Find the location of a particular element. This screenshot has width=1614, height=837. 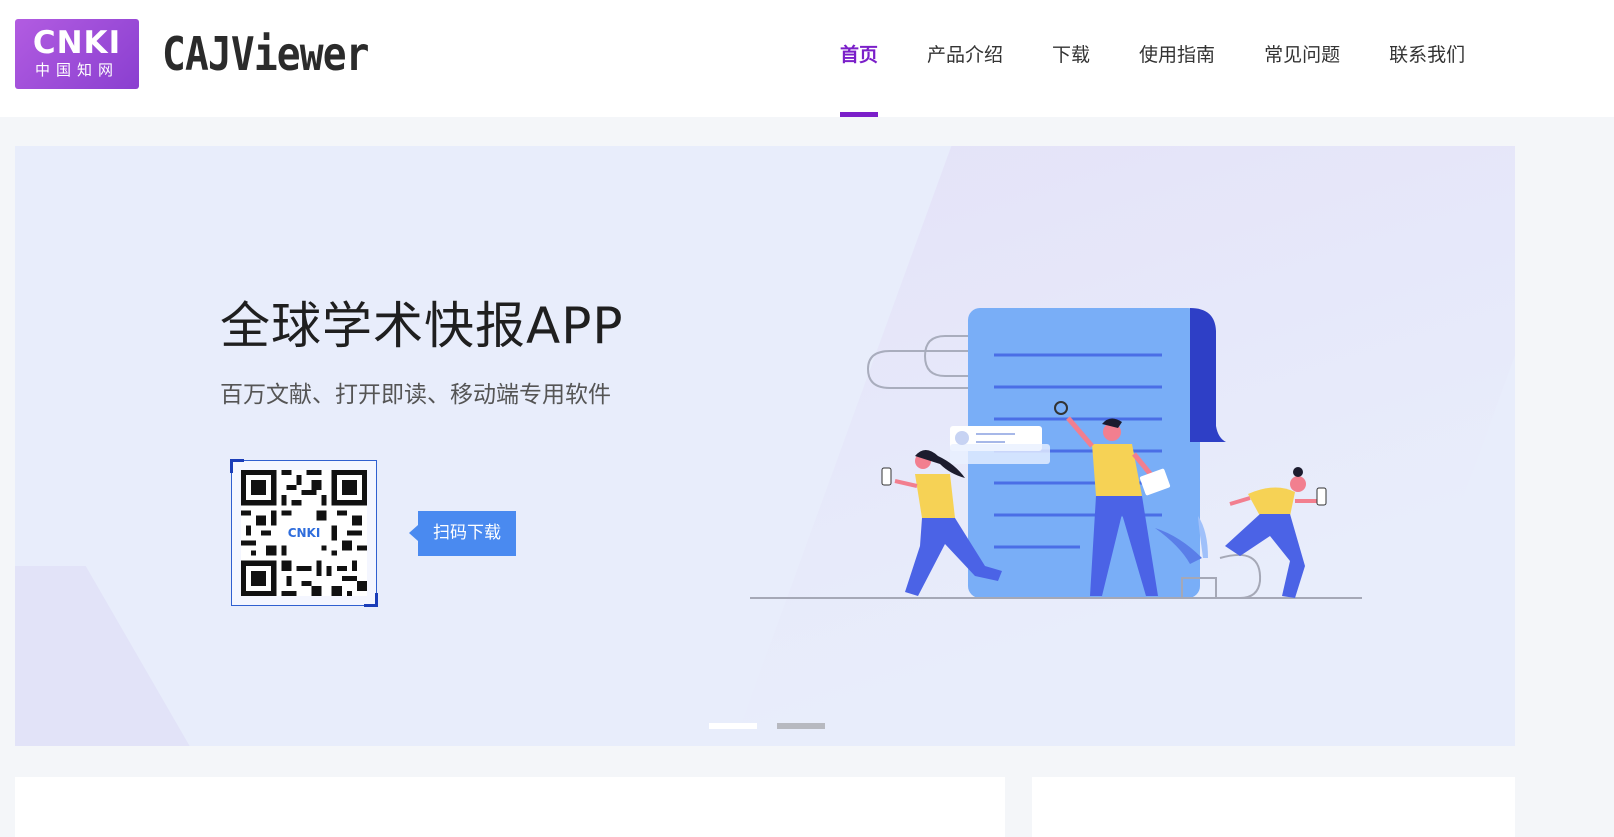

qr-center-logo: CNKI is located at coordinates (304, 533).